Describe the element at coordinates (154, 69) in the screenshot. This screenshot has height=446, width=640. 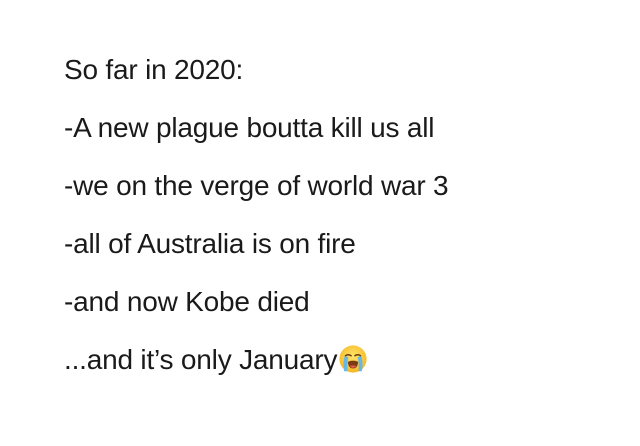
I see `intro-line: So far in 2020:` at that location.